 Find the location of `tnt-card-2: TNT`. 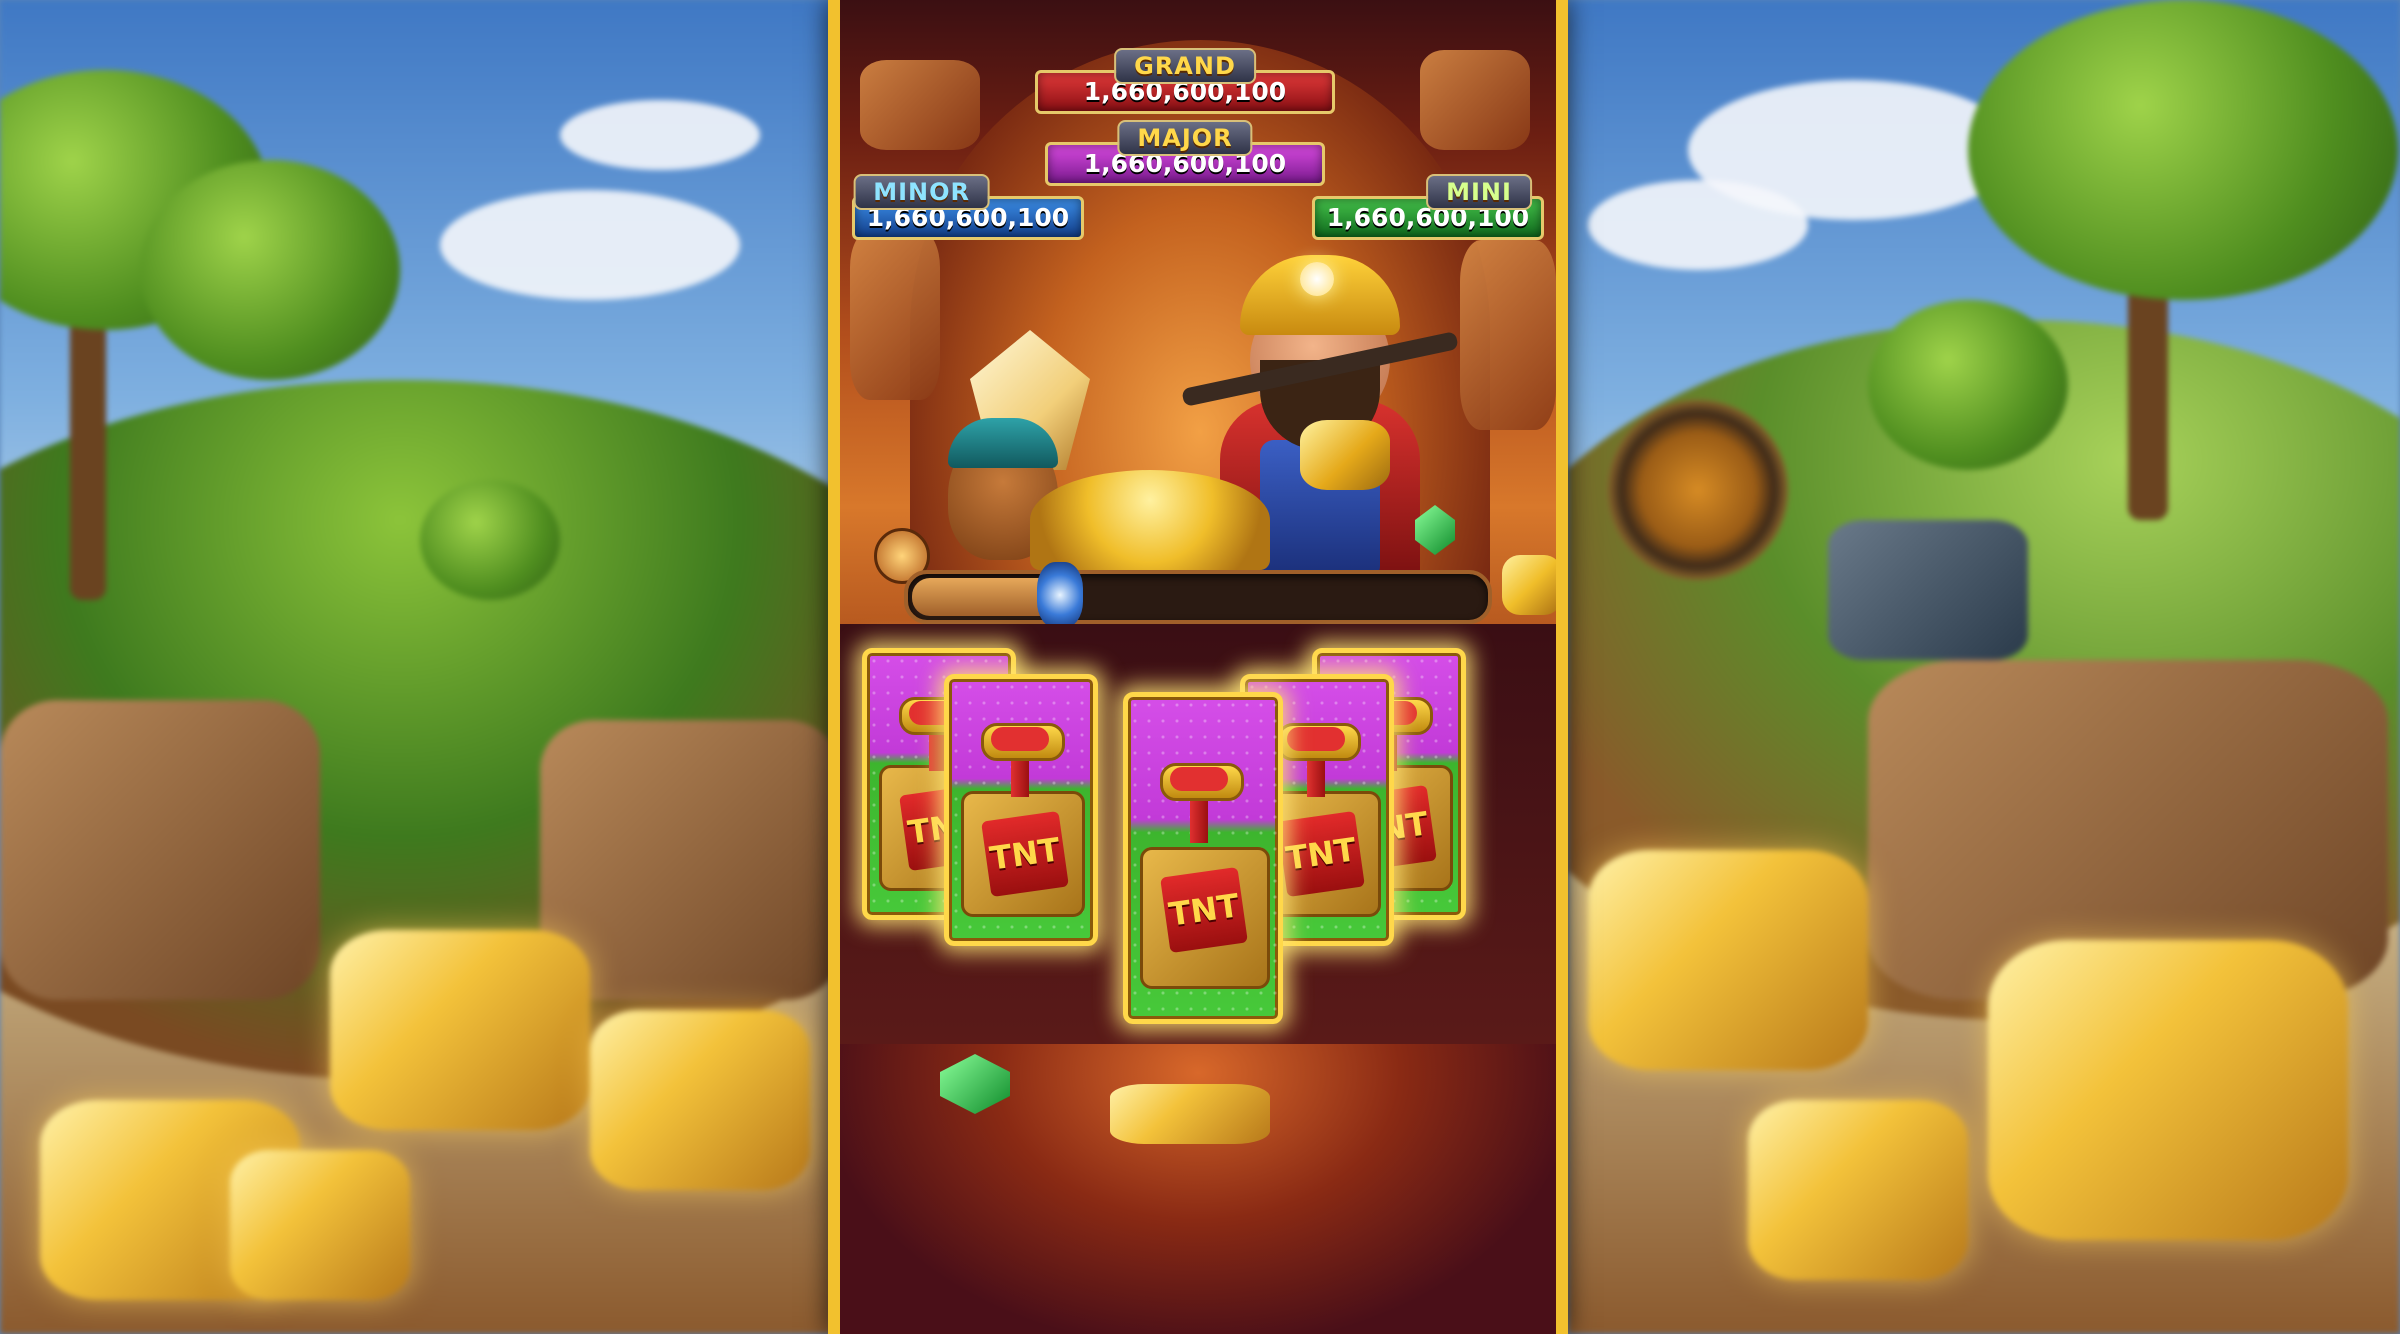

tnt-card-2: TNT is located at coordinates (1021, 810).